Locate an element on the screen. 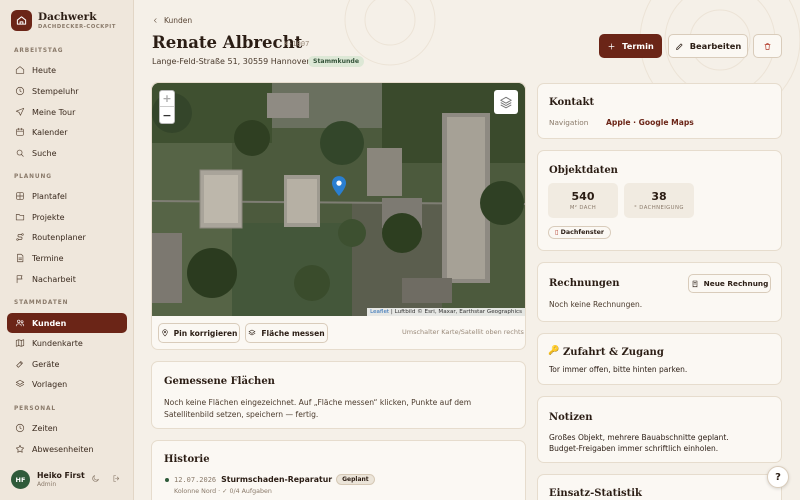 This screenshot has width=800, height=500. history-meta: Kolonne Nord · ✓ 0/4 Aufgaben is located at coordinates (223, 491).